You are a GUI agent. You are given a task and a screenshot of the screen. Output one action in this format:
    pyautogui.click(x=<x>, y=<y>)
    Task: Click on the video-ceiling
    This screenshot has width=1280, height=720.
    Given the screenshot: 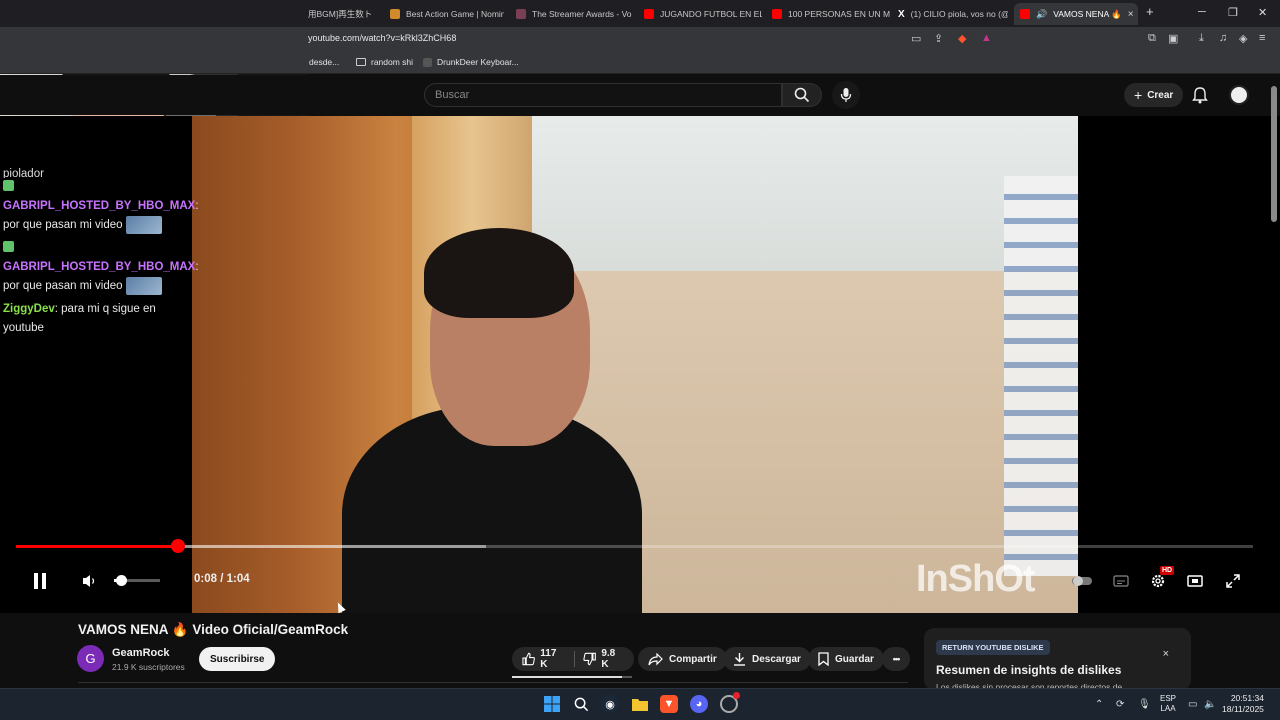 What is the action you would take?
    pyautogui.click(x=785, y=193)
    